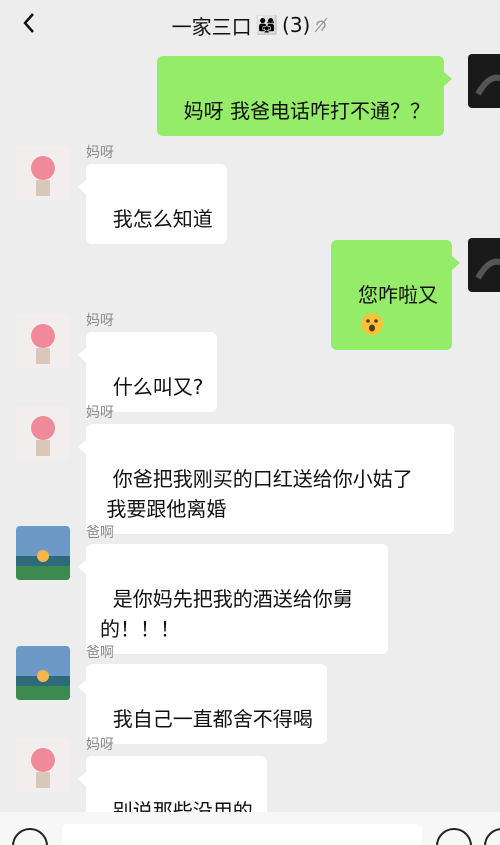 This screenshot has width=500, height=845. What do you see at coordinates (212, 719) in the screenshot?
I see `message-text: 我自己一直都舍不得喝` at bounding box center [212, 719].